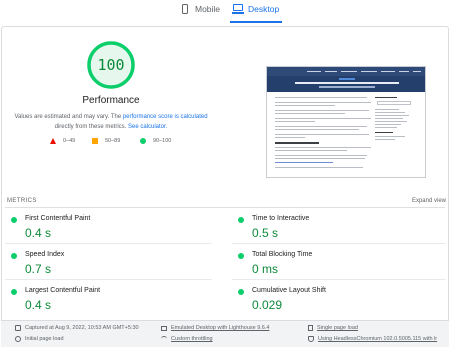 This screenshot has width=450, height=348. What do you see at coordinates (162, 141) in the screenshot?
I see `legend-pass-range: 90–100` at bounding box center [162, 141].